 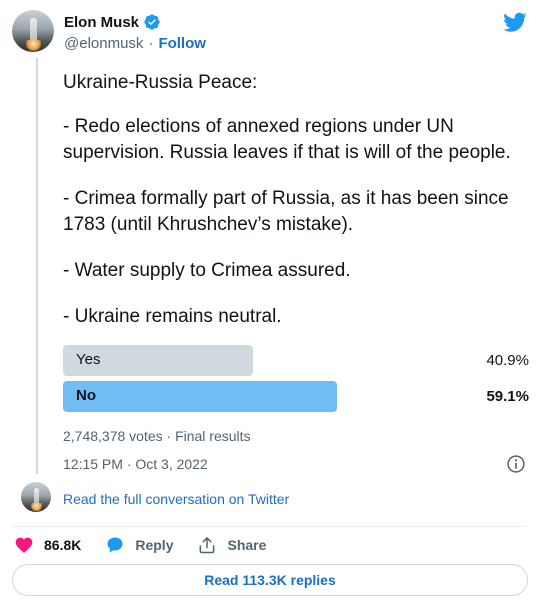 What do you see at coordinates (172, 316) in the screenshot?
I see `tweet-paragraph: - Ukraine remains neutral.` at bounding box center [172, 316].